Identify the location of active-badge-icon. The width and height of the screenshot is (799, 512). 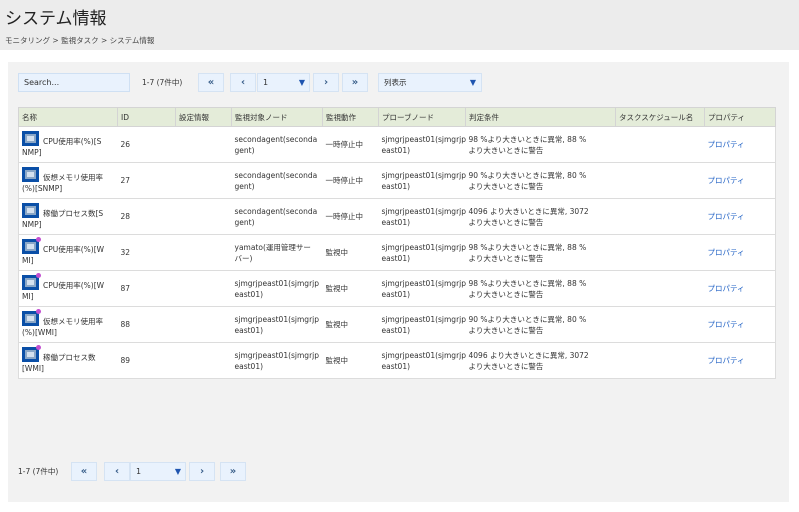
(38, 347).